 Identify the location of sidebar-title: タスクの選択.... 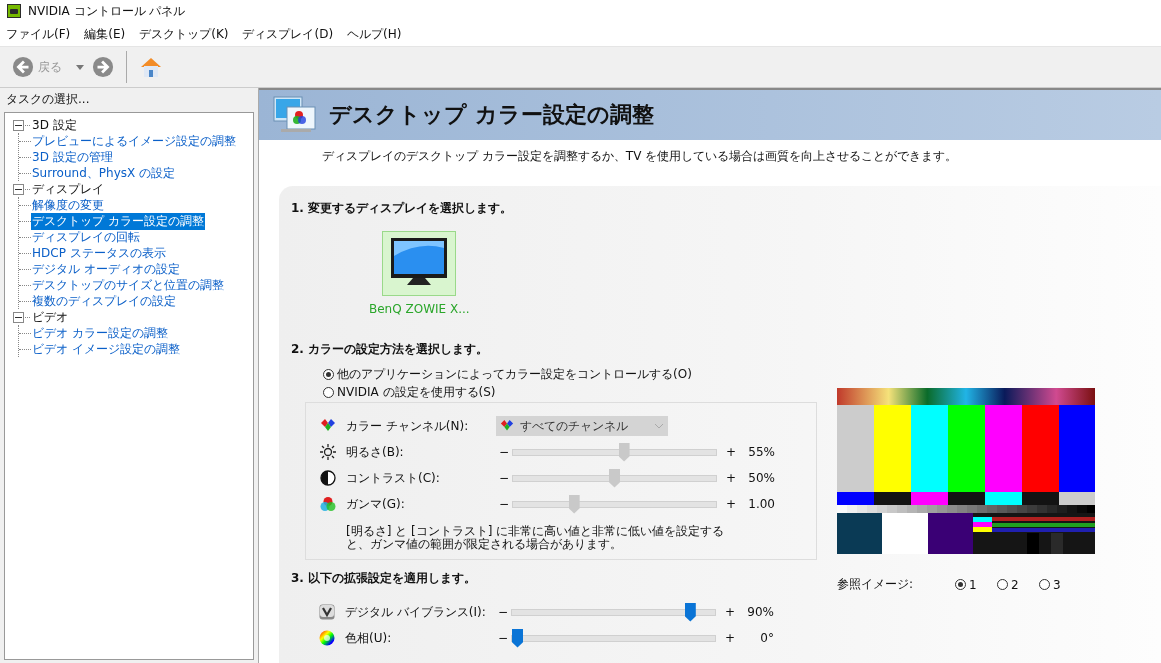
(48, 99).